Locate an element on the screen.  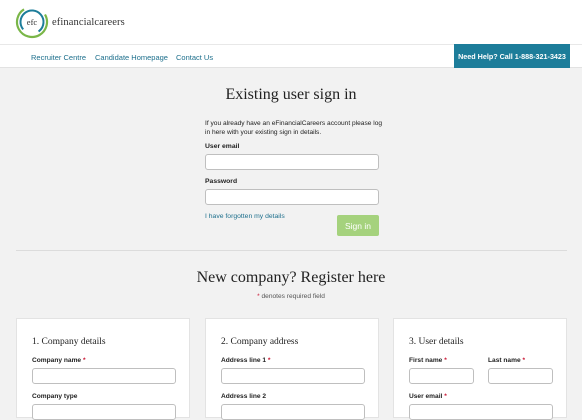
user-details-title: 3. User details is located at coordinates (436, 342).